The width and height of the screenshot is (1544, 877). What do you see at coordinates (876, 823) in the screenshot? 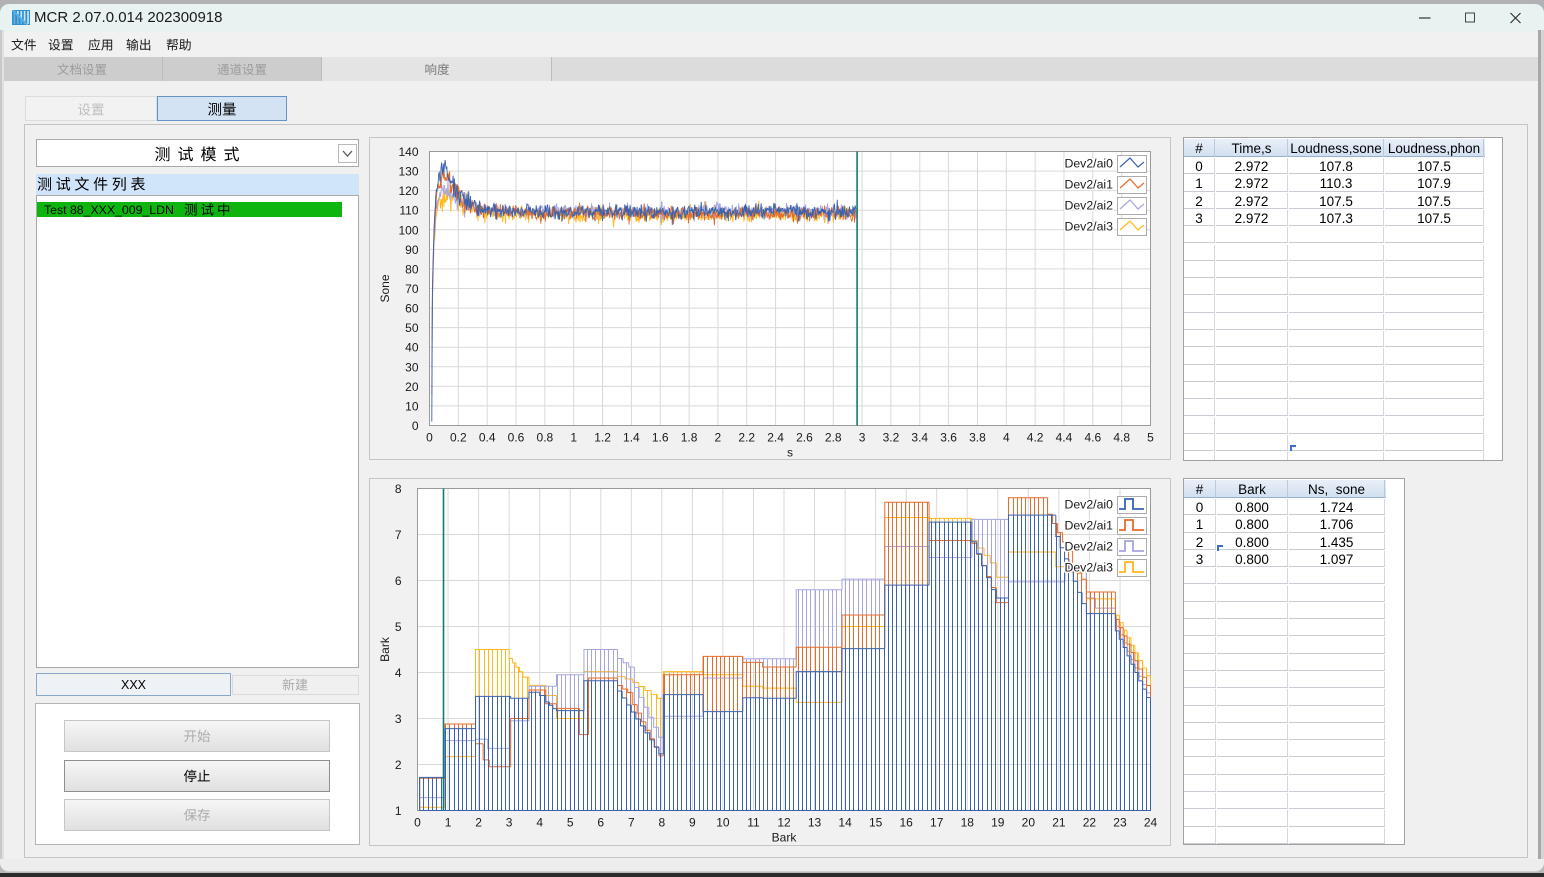
I see `svg-text: 15` at bounding box center [876, 823].